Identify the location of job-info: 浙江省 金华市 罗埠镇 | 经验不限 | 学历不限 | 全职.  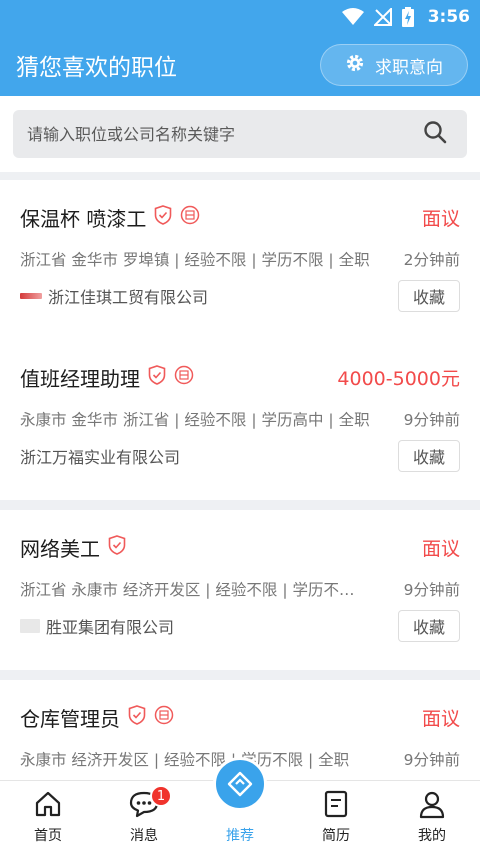
(195, 260).